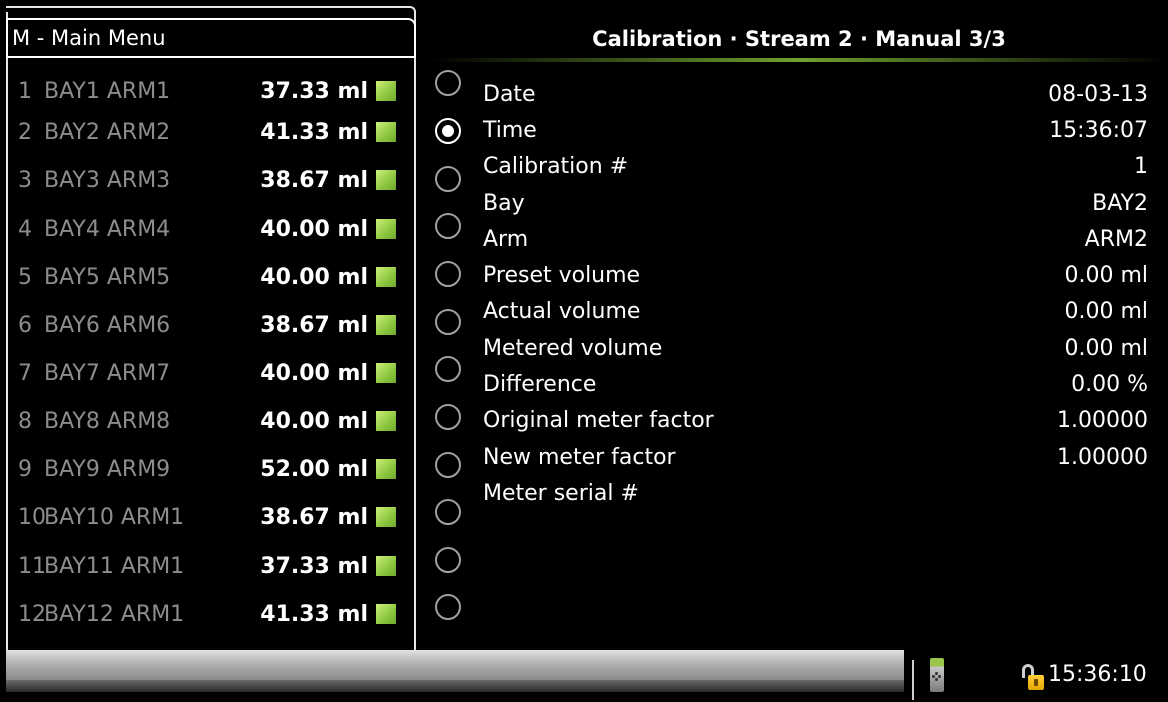 The width and height of the screenshot is (1168, 702). Describe the element at coordinates (504, 203) in the screenshot. I see `field-label-bay: Bay` at that location.